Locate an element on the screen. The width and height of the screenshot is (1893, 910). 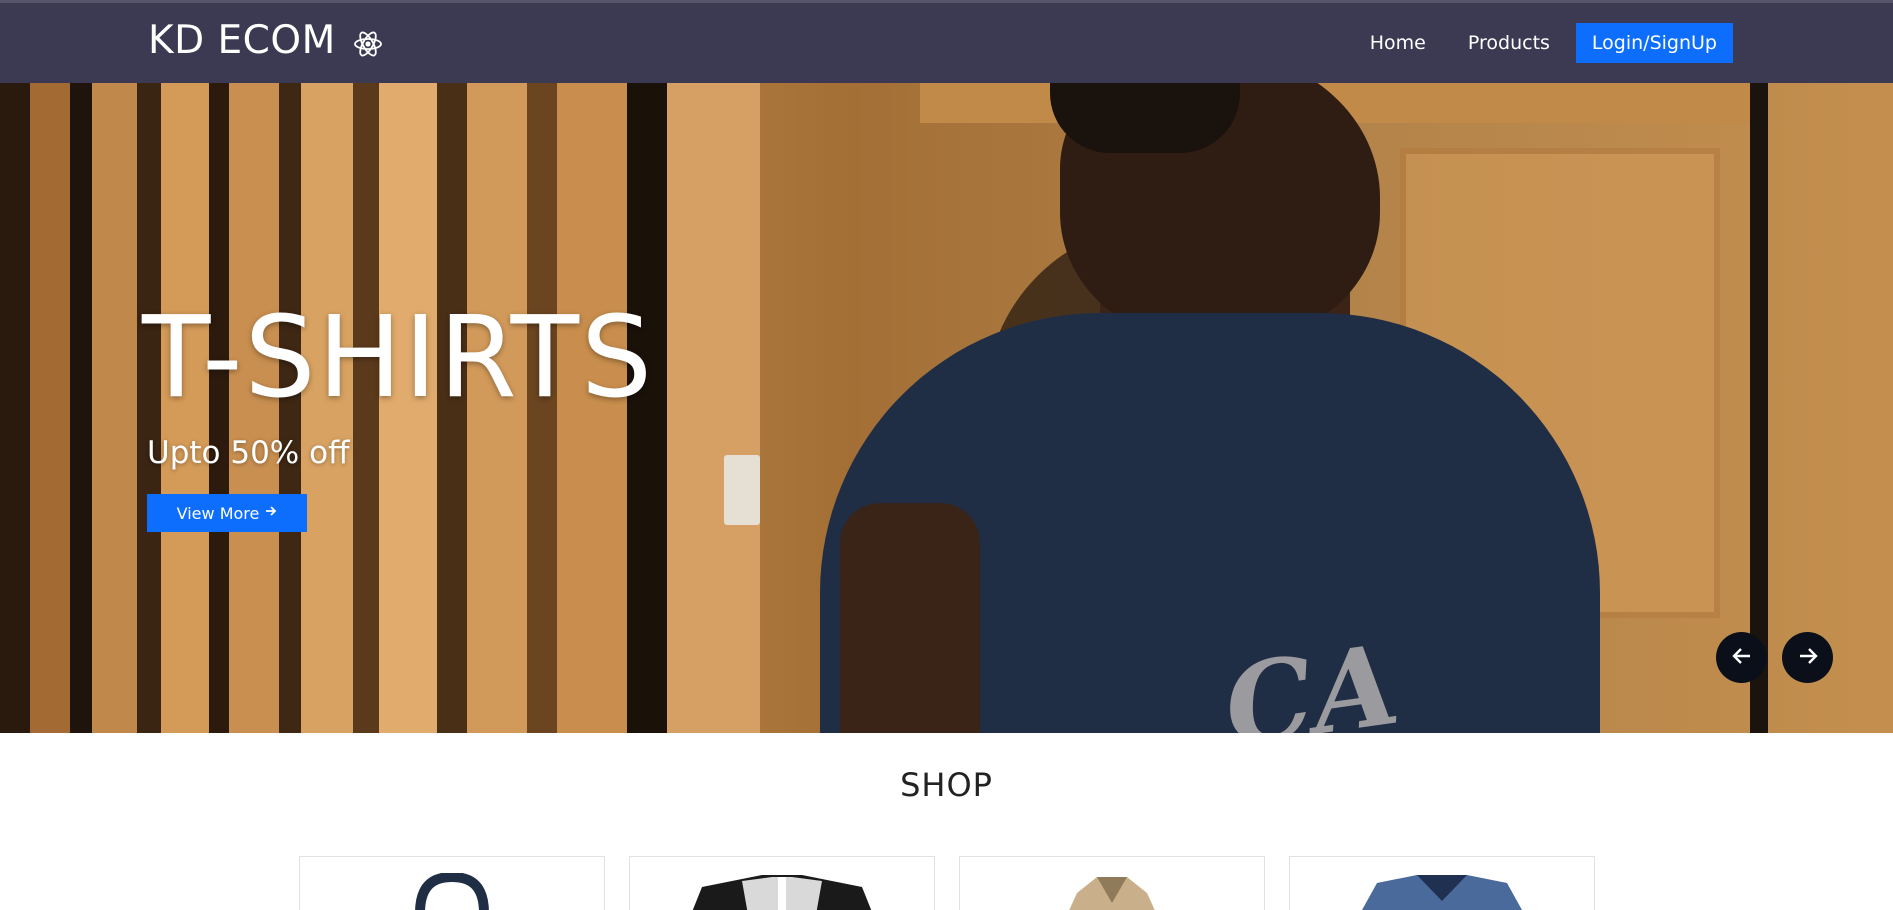
carousel-prev-button is located at coordinates (1741, 657).